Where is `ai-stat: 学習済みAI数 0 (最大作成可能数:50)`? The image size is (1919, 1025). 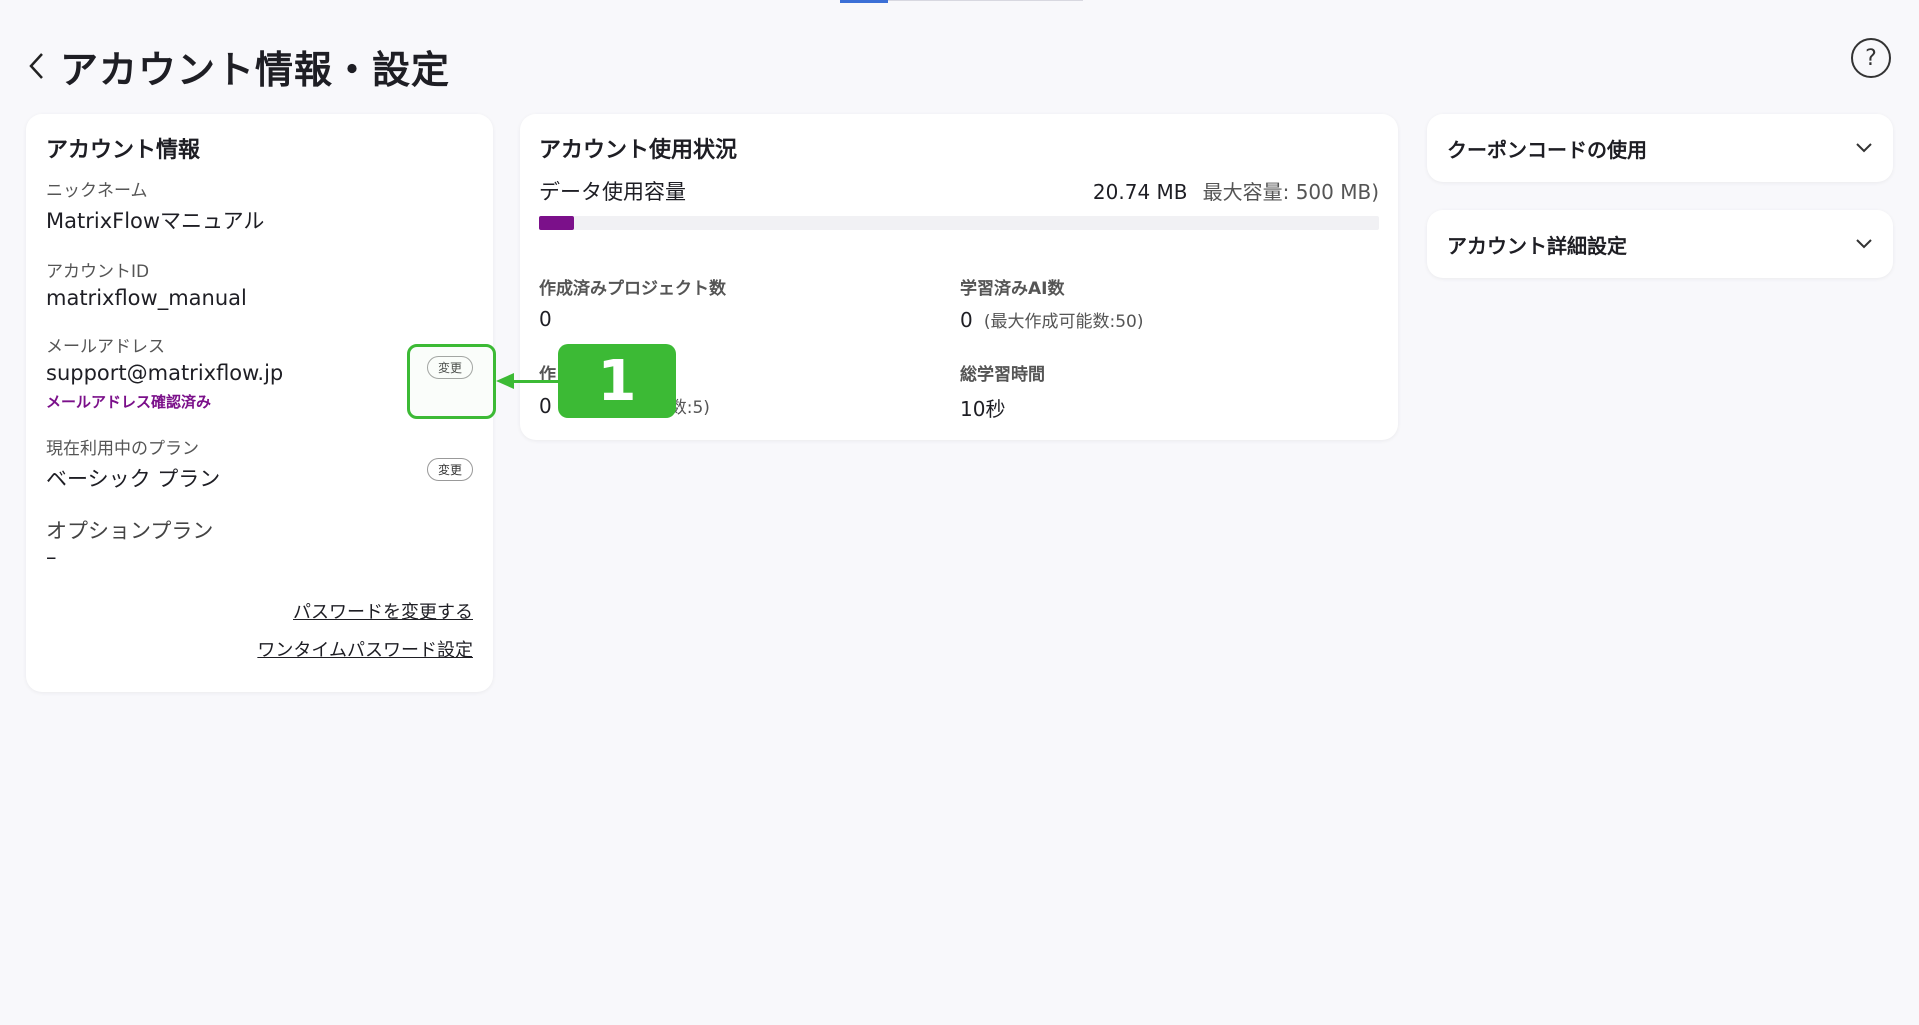 ai-stat: 学習済みAI数 0 (最大作成可能数:50) is located at coordinates (1169, 303).